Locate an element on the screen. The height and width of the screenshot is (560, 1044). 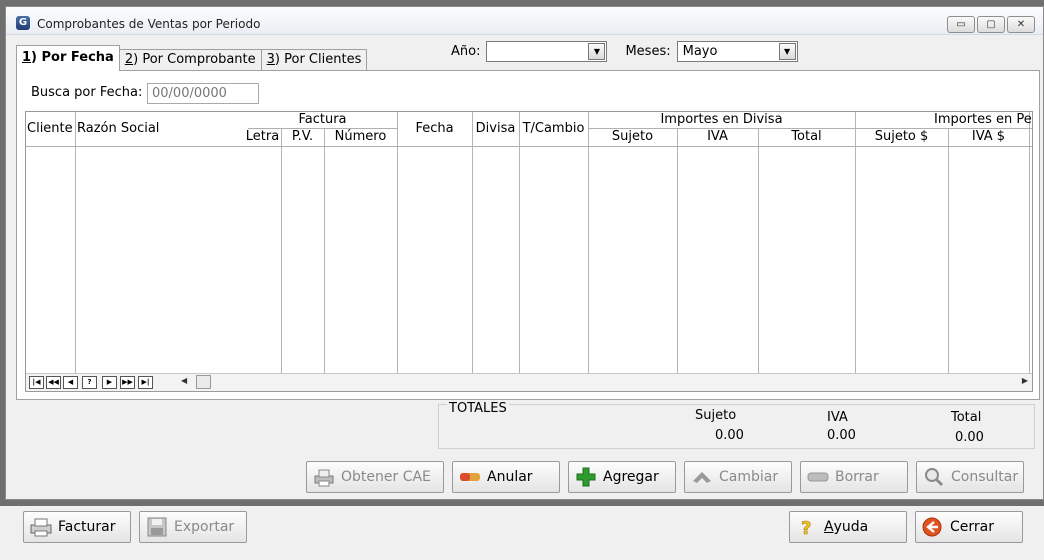
exportar-label: Exportar is located at coordinates (204, 527).